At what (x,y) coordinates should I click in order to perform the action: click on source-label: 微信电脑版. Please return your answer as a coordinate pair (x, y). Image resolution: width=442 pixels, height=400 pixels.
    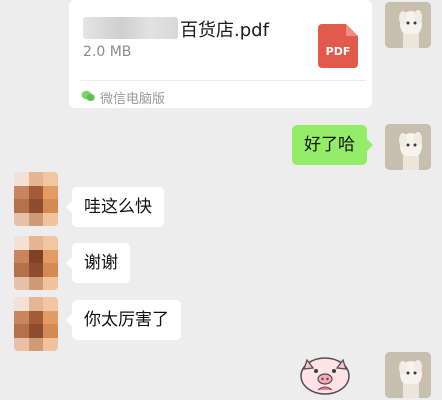
    Looking at the image, I should click on (133, 99).